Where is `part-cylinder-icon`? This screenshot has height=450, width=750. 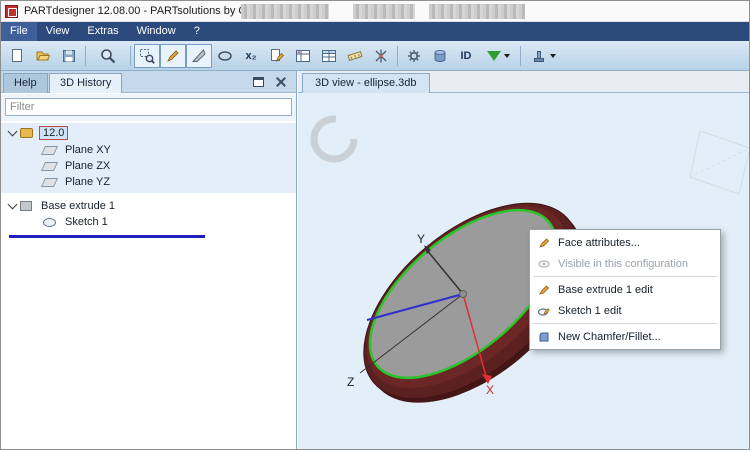
part-cylinder-icon is located at coordinates (440, 56).